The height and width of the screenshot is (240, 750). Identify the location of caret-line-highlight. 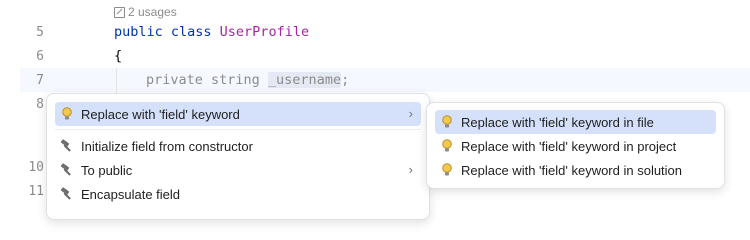
(385, 80).